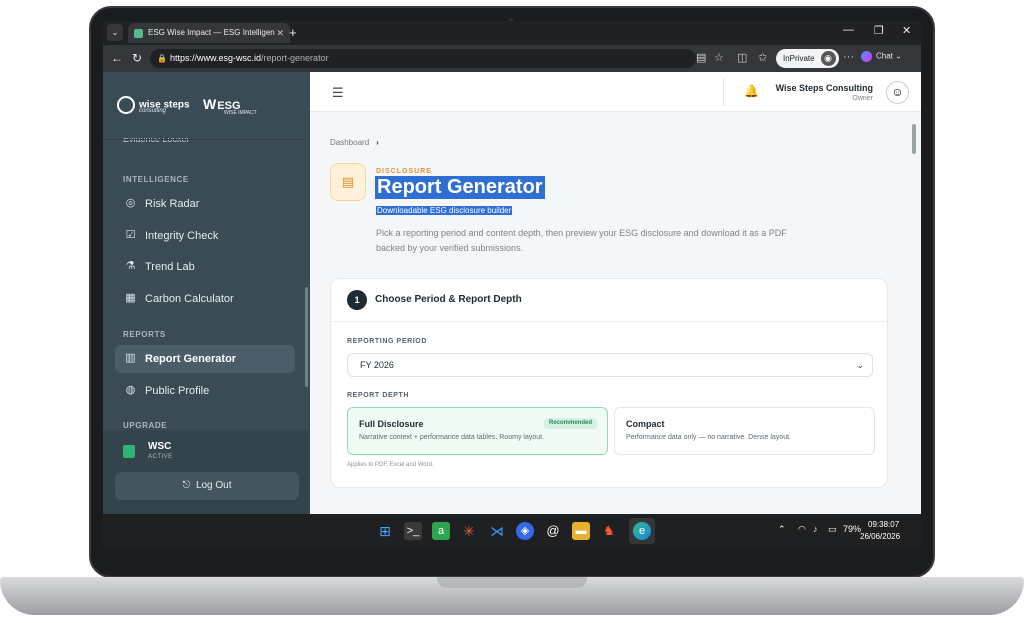 The height and width of the screenshot is (623, 1024). What do you see at coordinates (170, 267) in the screenshot?
I see `sidebar-item-label: Trend Lab` at bounding box center [170, 267].